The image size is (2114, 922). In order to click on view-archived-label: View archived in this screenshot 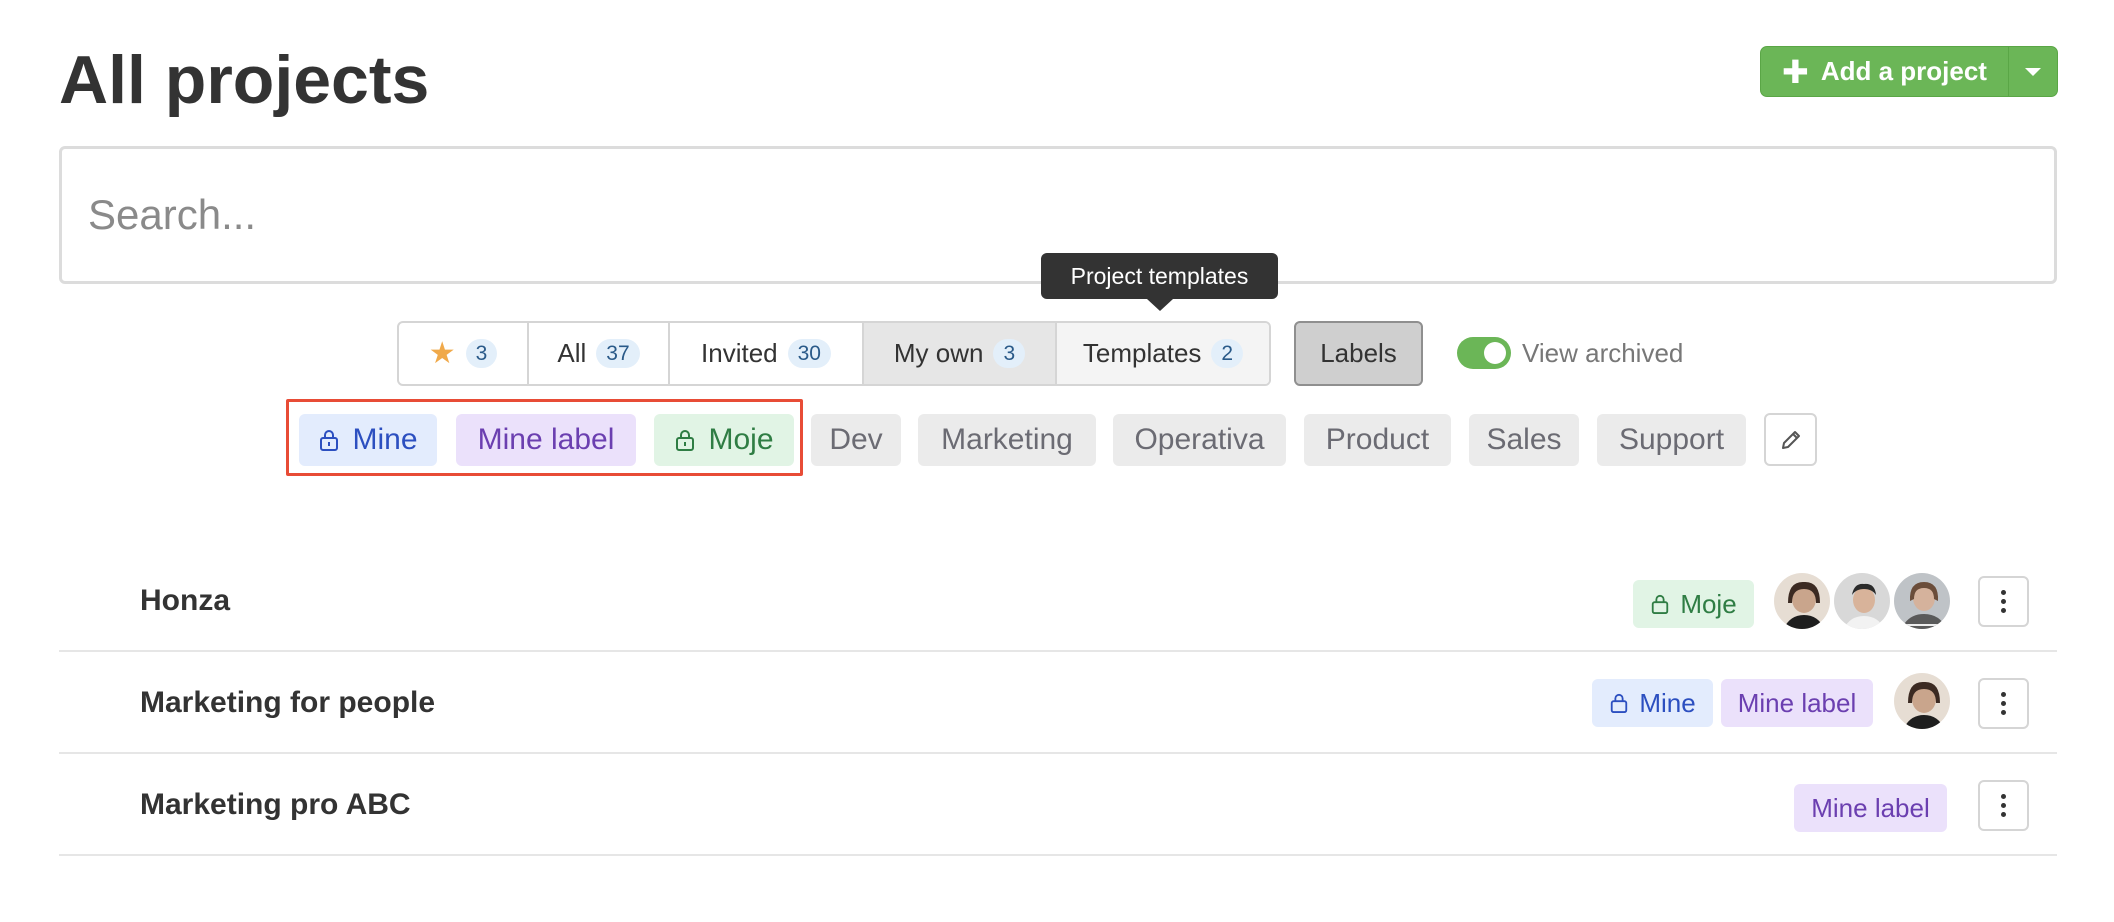, I will do `click(1603, 353)`.